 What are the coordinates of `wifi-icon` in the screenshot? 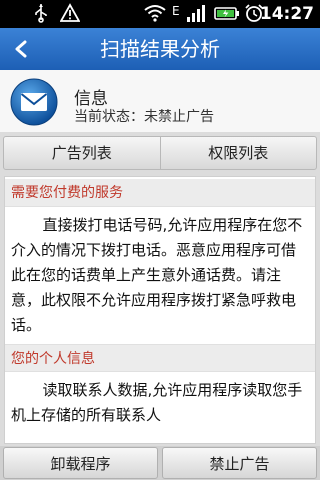 It's located at (155, 16).